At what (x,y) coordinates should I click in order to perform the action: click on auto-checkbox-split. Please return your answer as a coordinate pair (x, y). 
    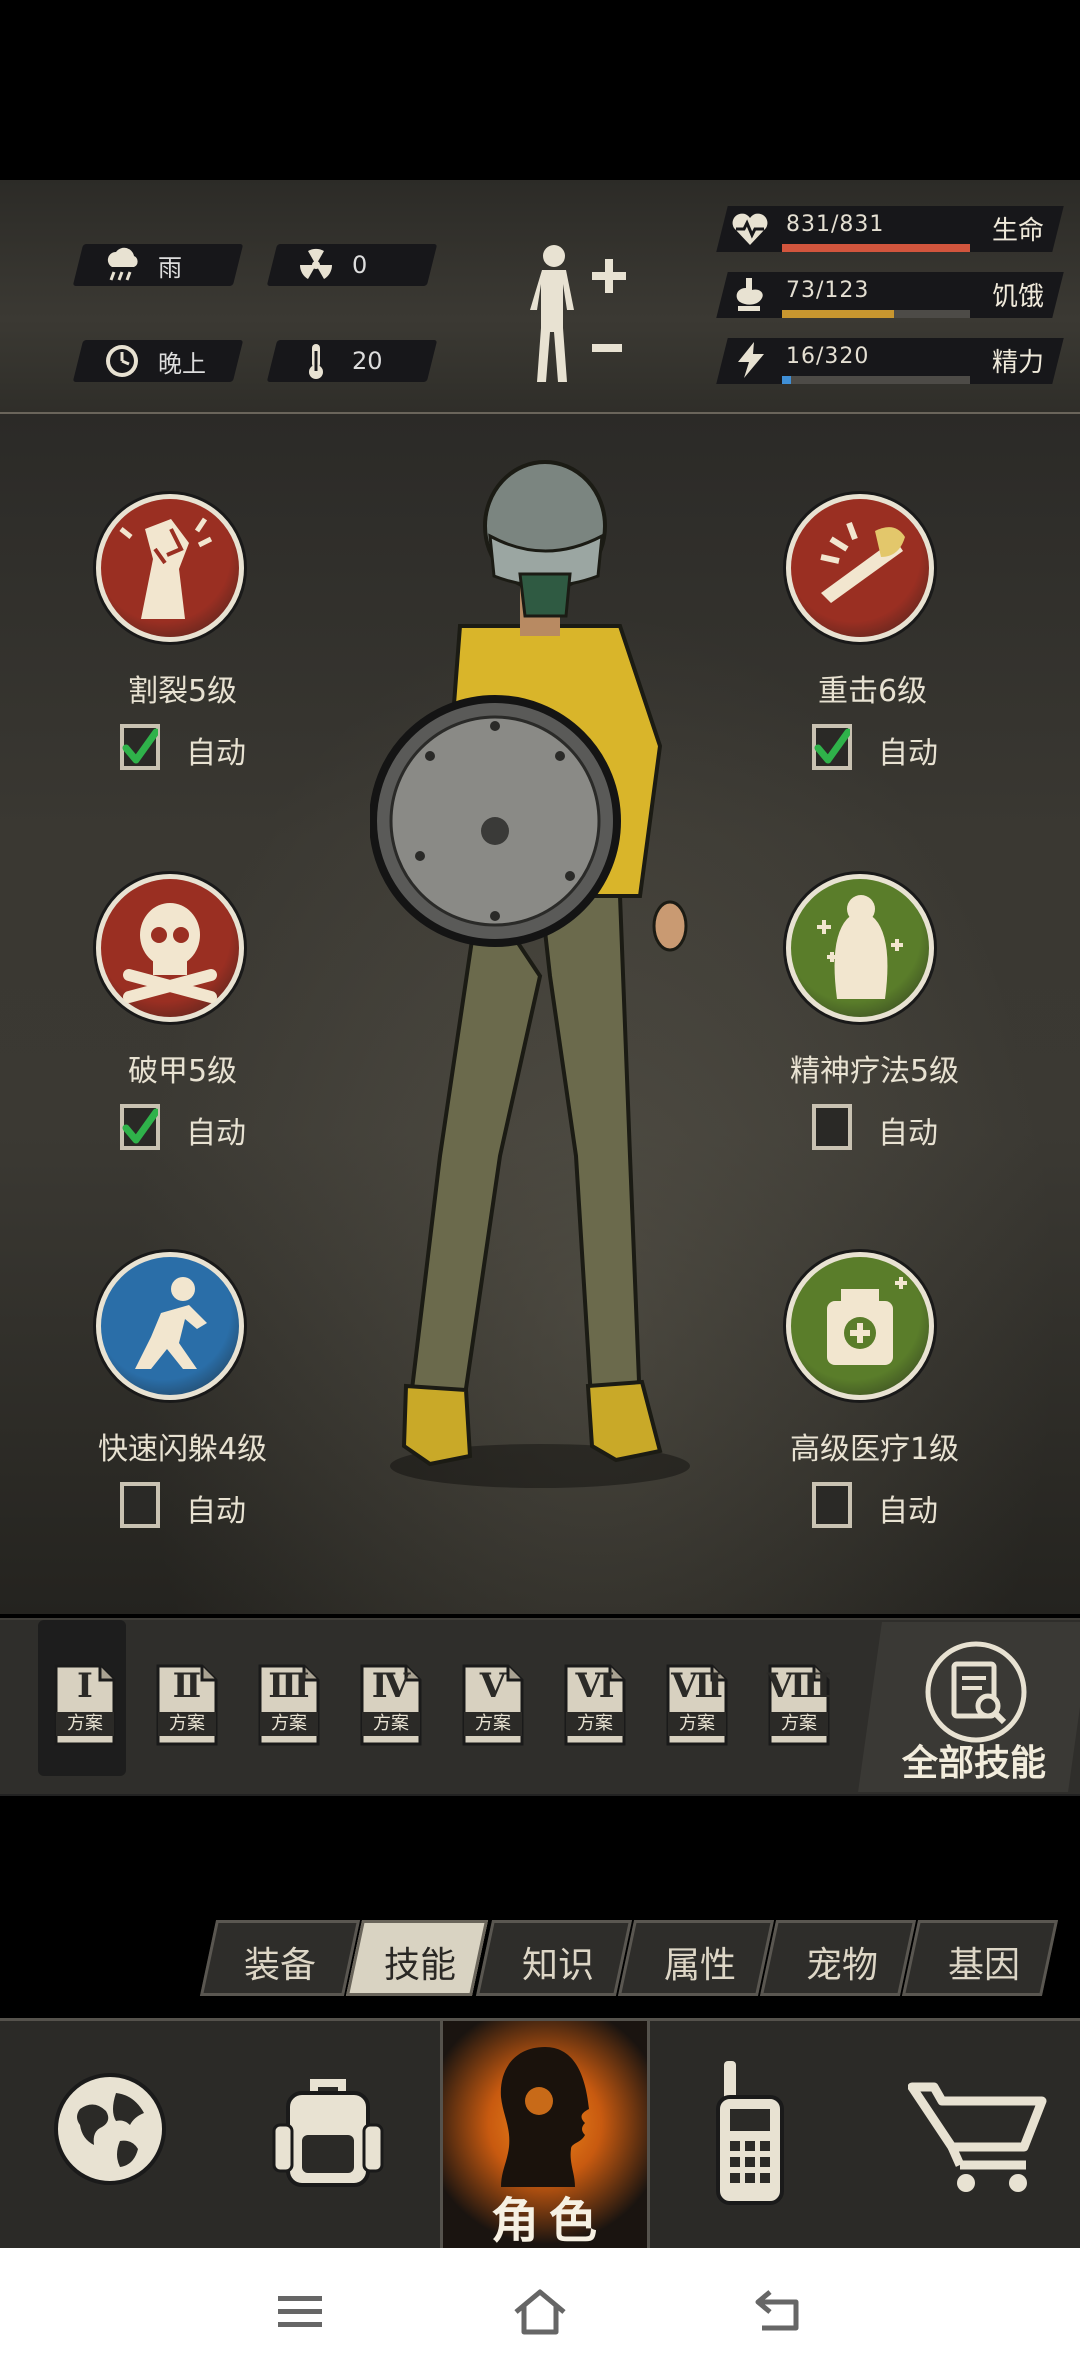
    Looking at the image, I should click on (140, 747).